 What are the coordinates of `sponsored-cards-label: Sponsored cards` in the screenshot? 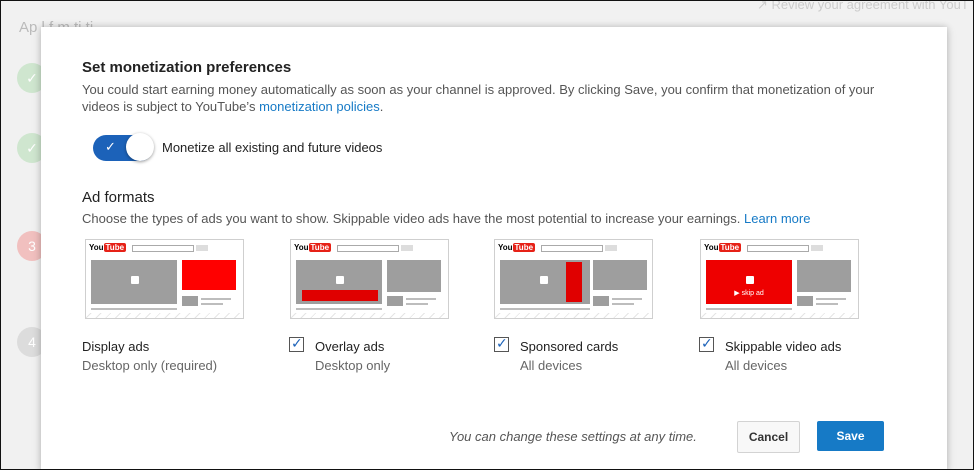 It's located at (569, 346).